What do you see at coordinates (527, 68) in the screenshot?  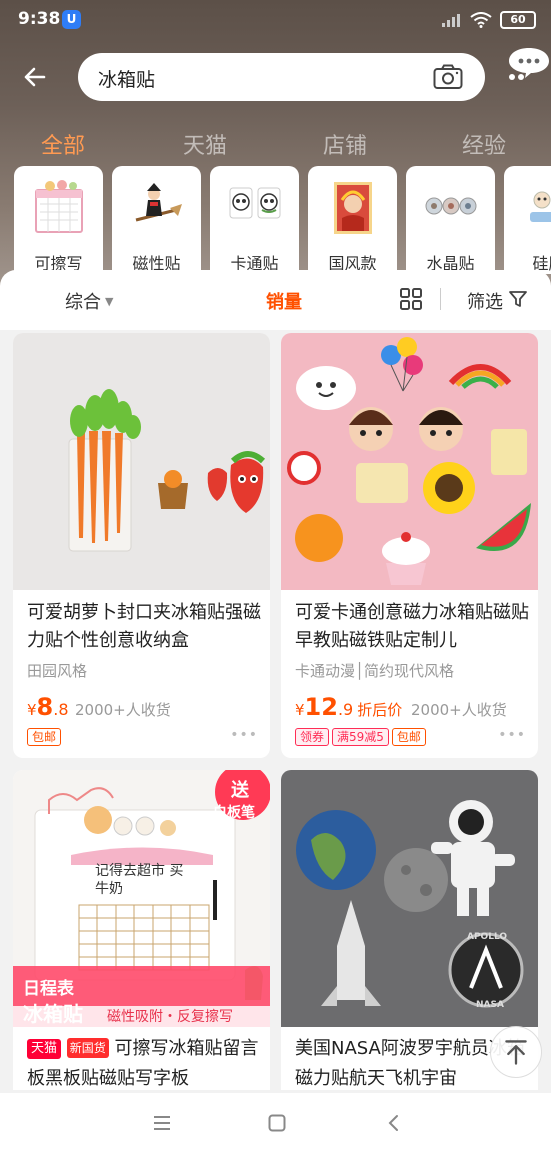 I see `more-options-icon` at bounding box center [527, 68].